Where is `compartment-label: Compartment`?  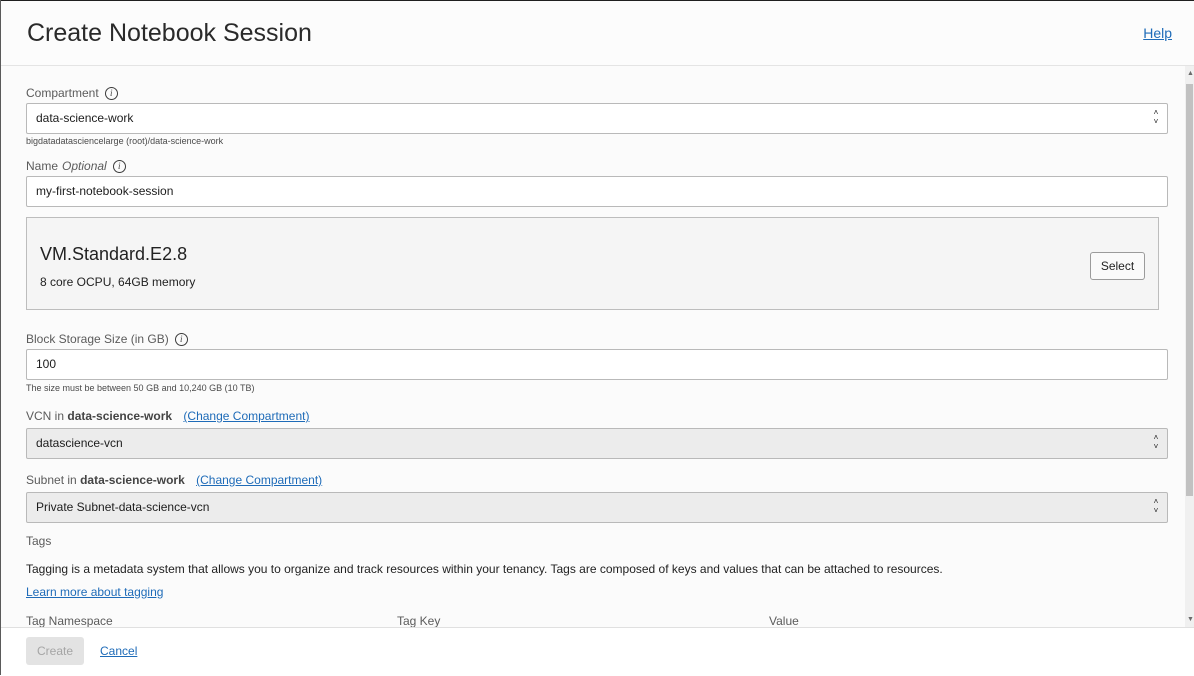
compartment-label: Compartment is located at coordinates (62, 93).